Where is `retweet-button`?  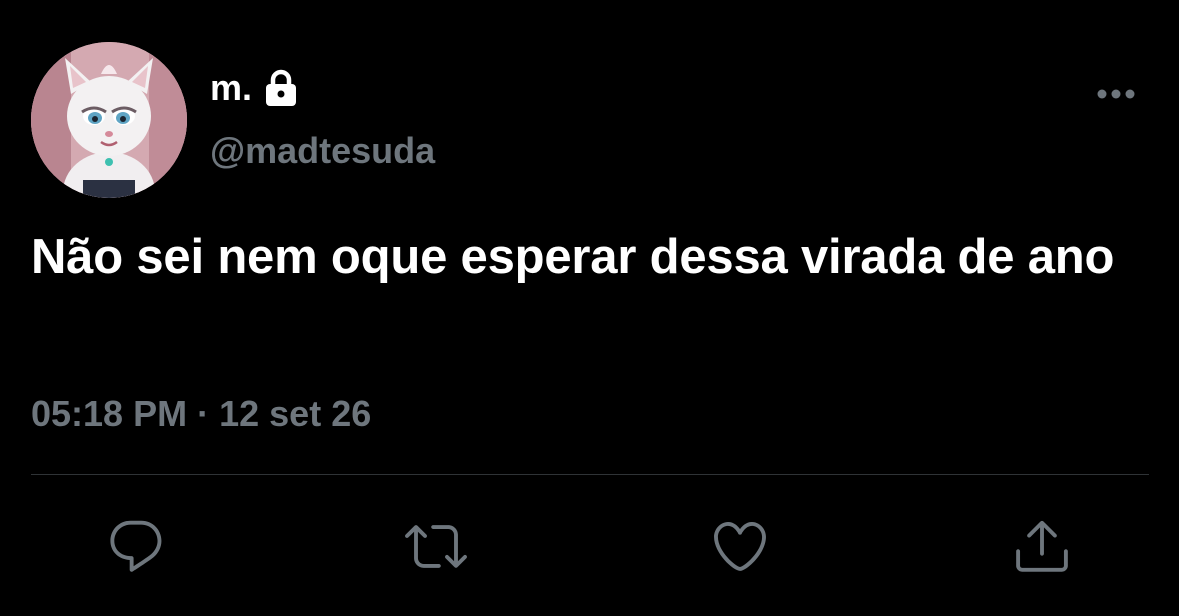 retweet-button is located at coordinates (436, 546).